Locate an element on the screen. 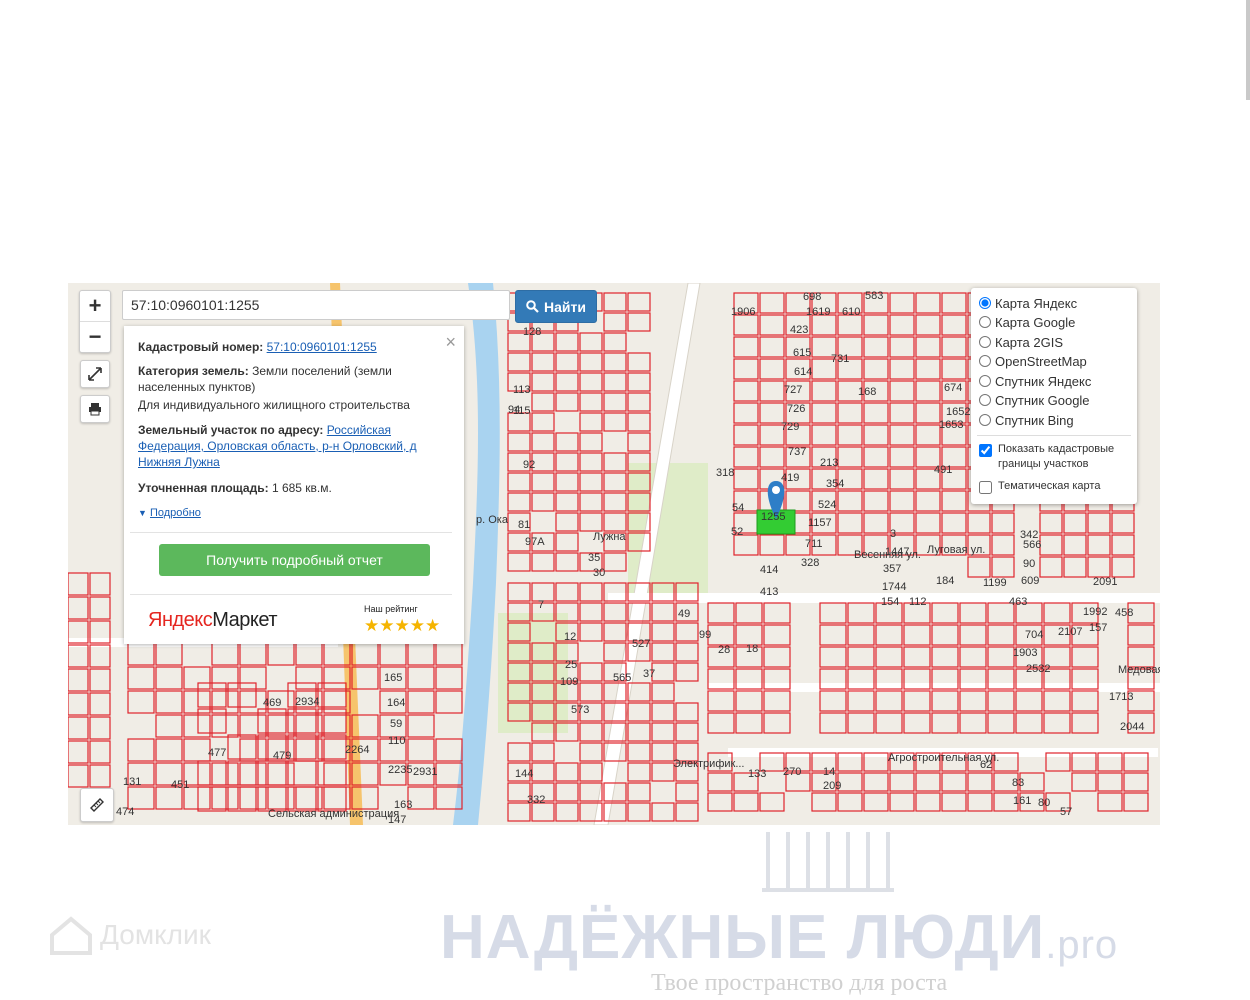  map-label: 110 is located at coordinates (397, 741).